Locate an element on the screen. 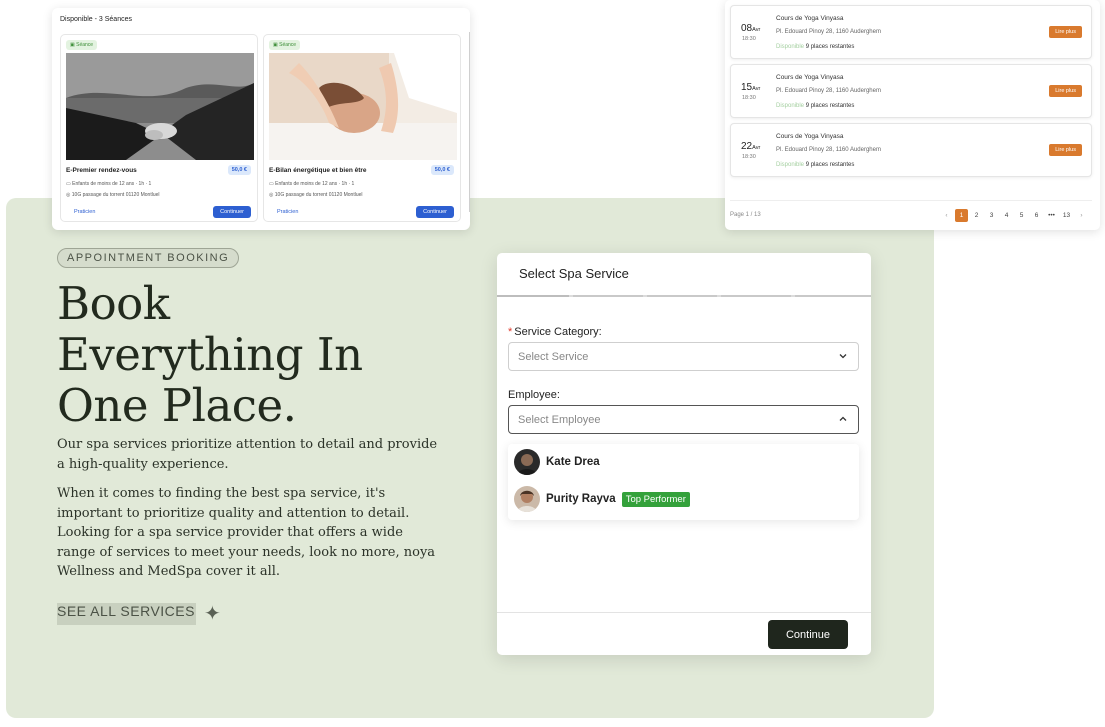 The width and height of the screenshot is (1105, 727). holding-hands-image is located at coordinates (160, 106).